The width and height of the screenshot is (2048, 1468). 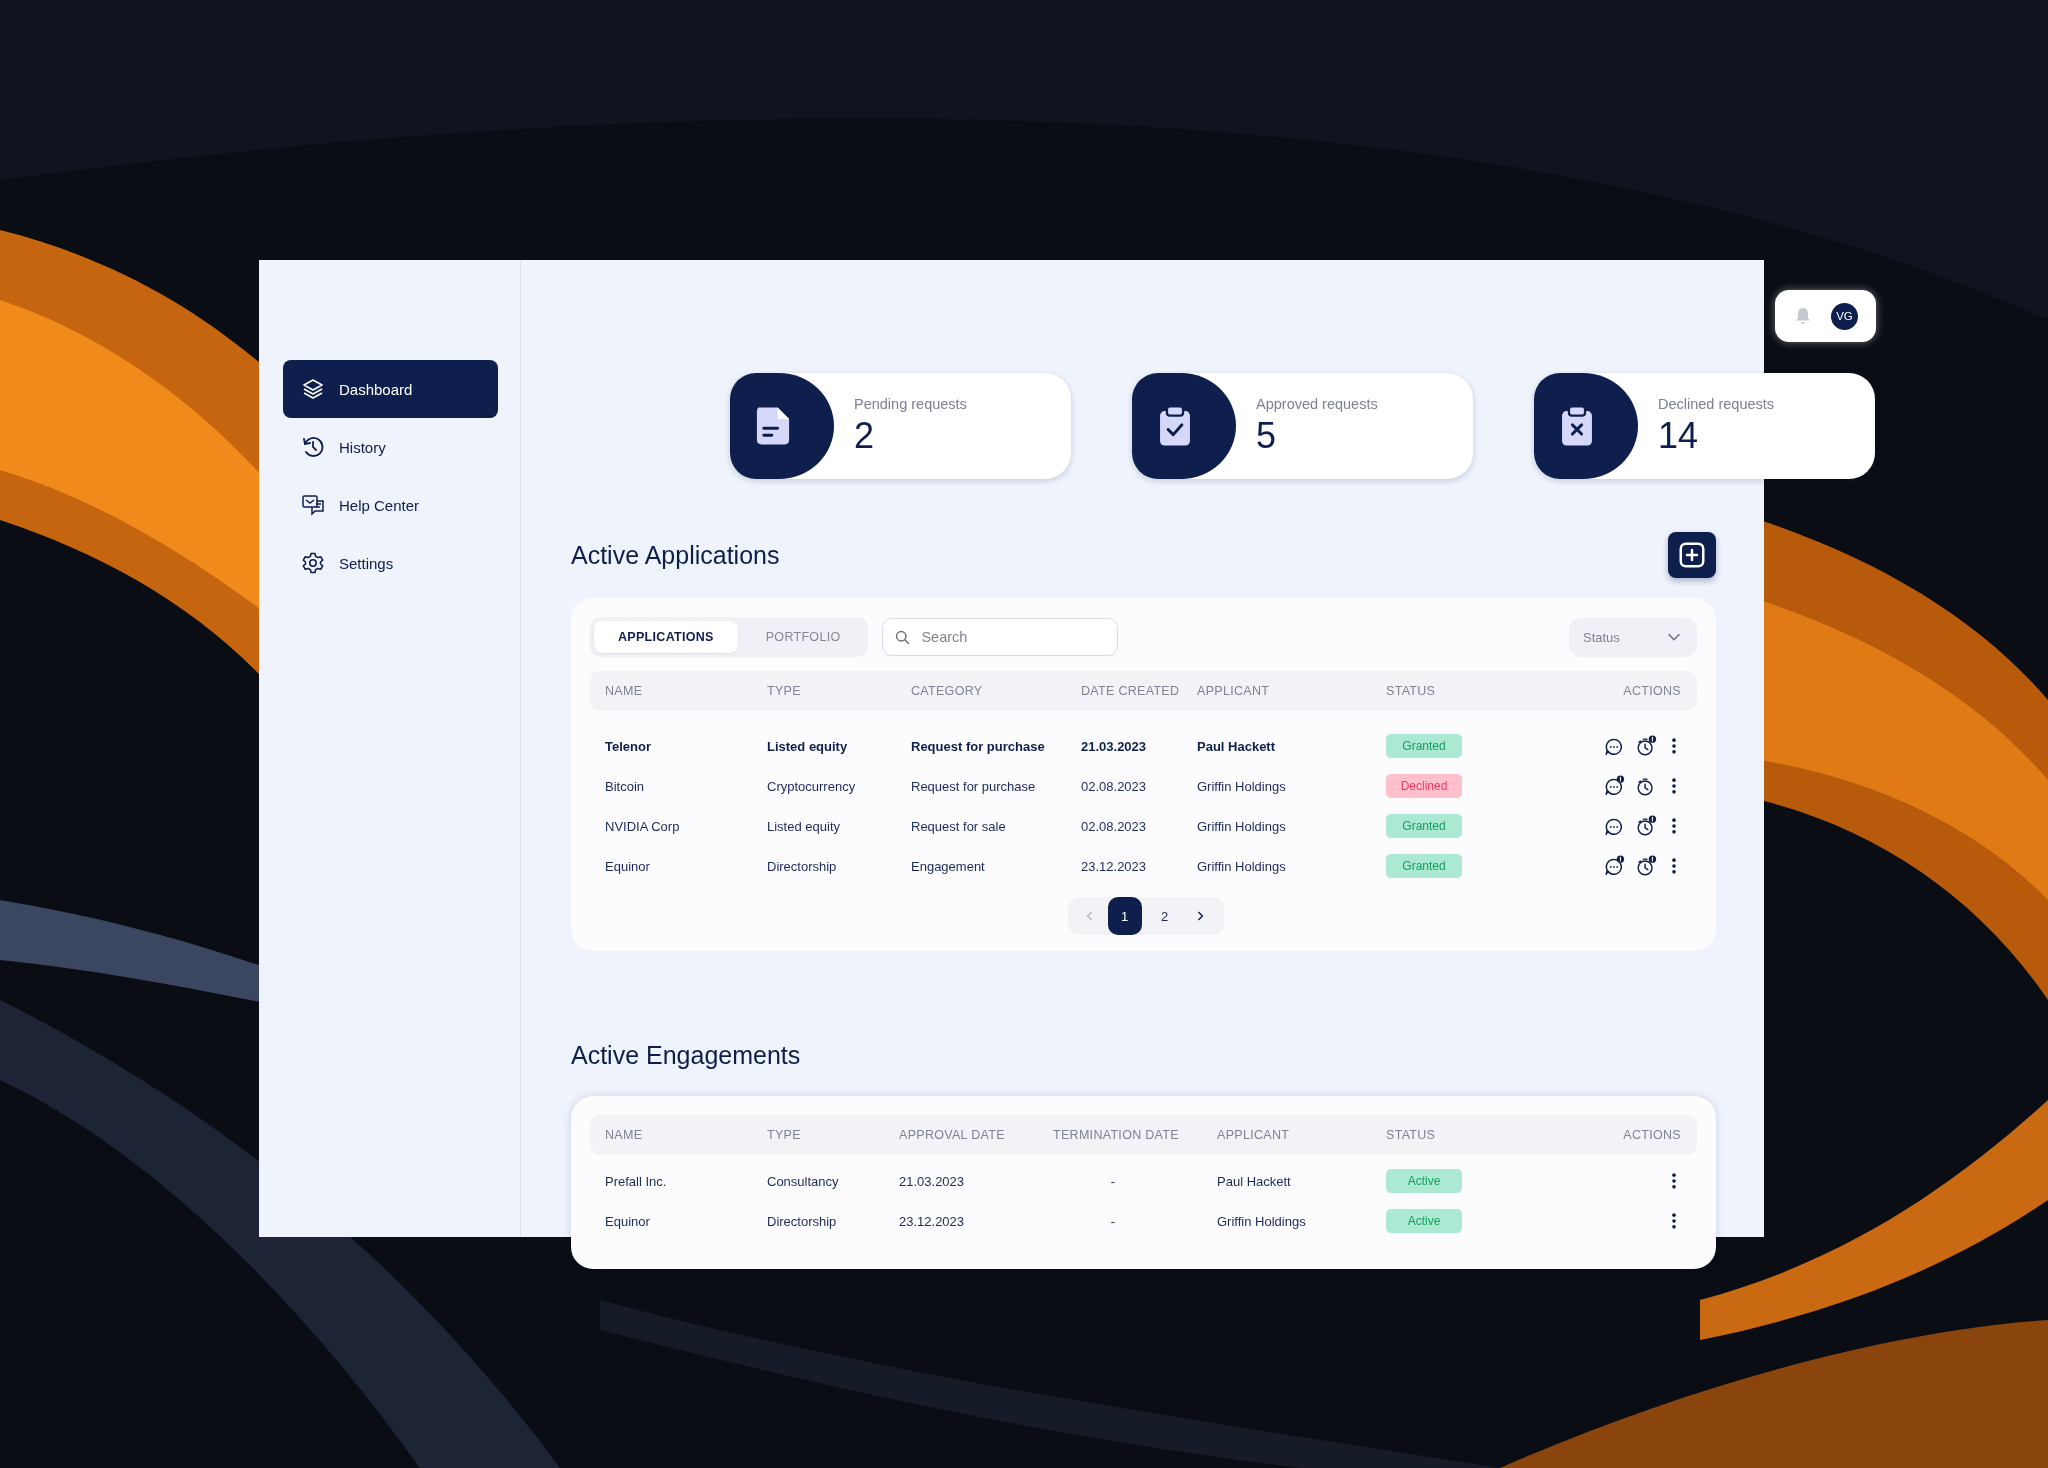 I want to click on nav-item: History, so click(x=390, y=447).